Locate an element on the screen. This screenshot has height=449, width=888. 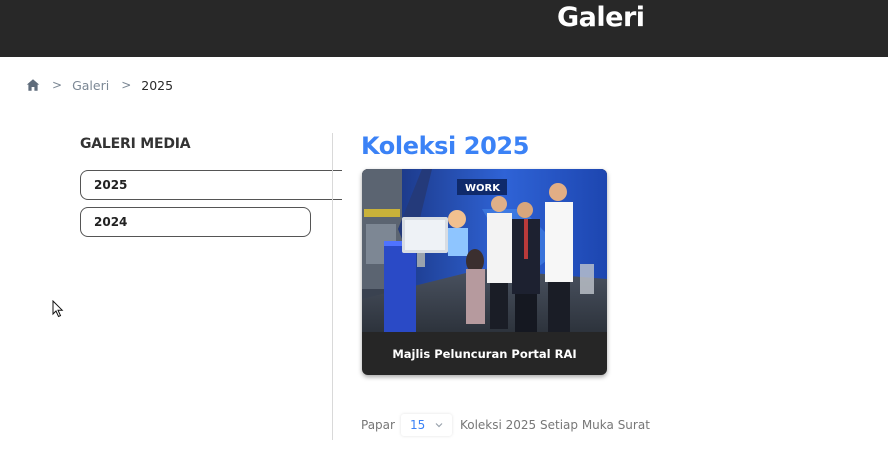
sidebar-item-2024: 2024 is located at coordinates (195, 222).